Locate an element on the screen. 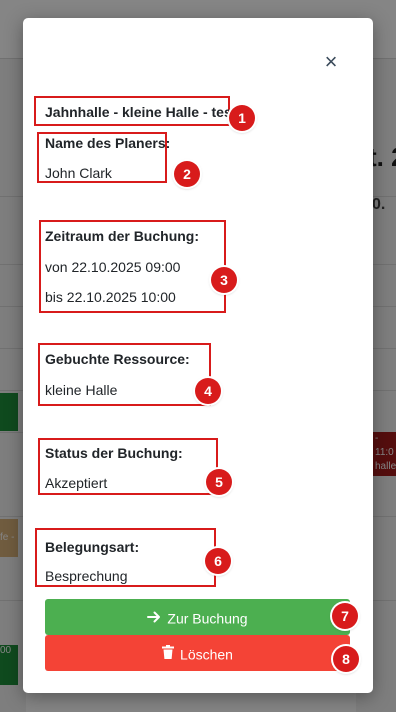 The image size is (396, 712). period-from: von 22.10.2025 09:00 is located at coordinates (113, 267).